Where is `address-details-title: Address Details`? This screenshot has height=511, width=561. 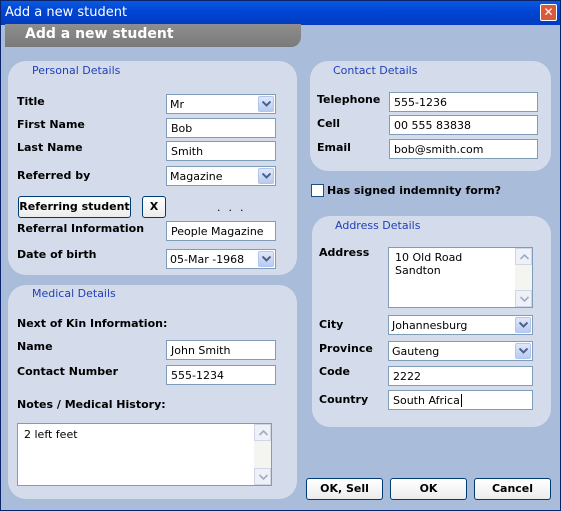
address-details-title: Address Details is located at coordinates (378, 225).